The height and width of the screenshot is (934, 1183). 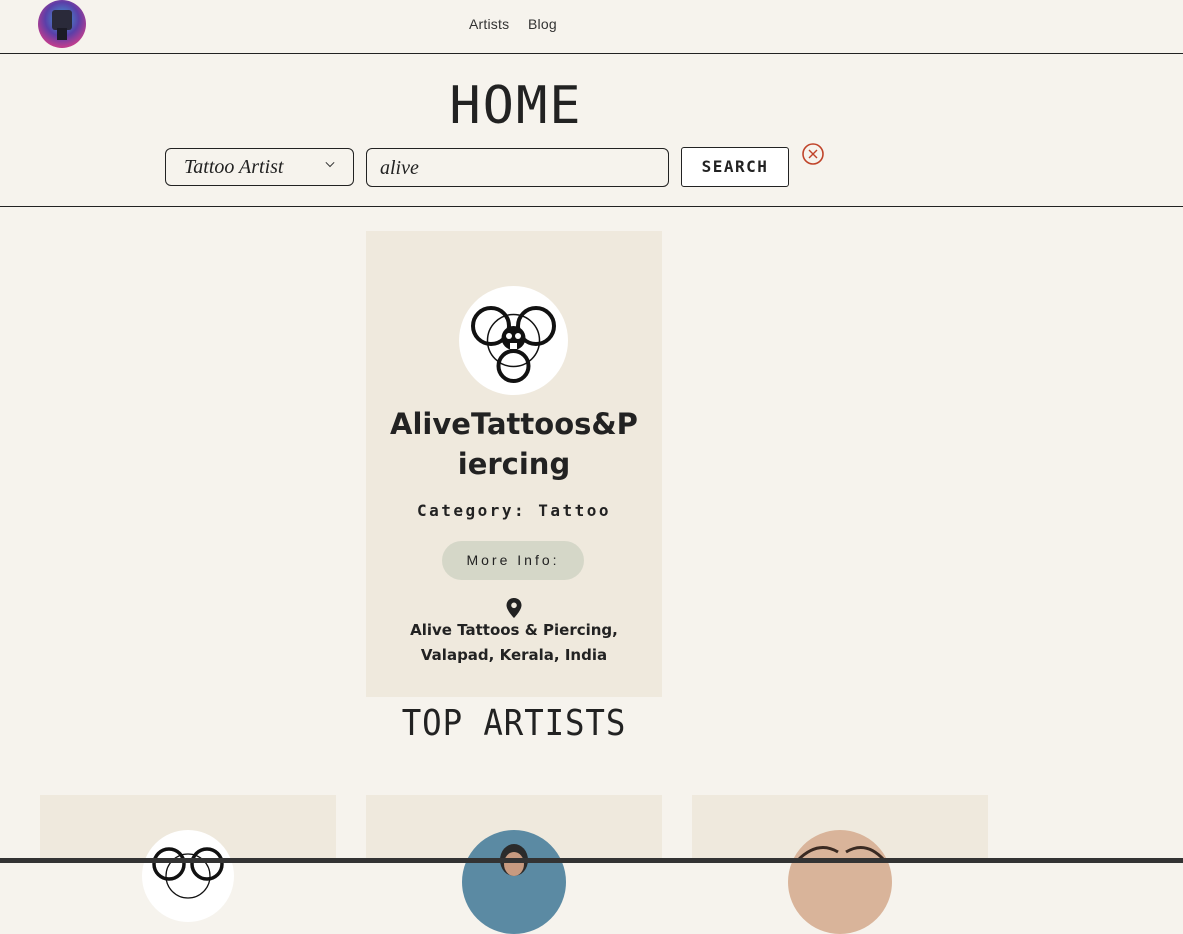 I want to click on search-input-value: alive, so click(x=399, y=168).